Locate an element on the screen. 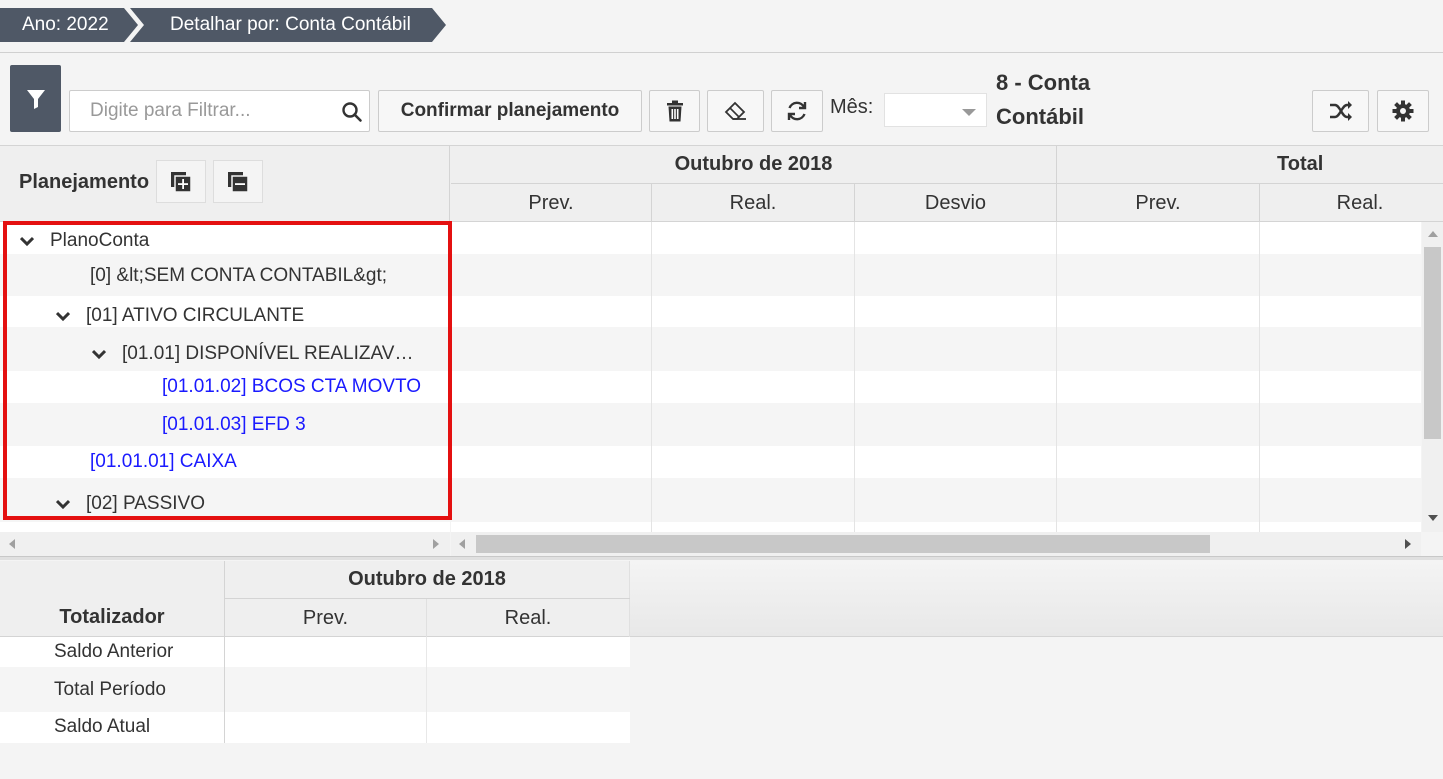 The width and height of the screenshot is (1443, 779). total-header: Total is located at coordinates (1300, 164).